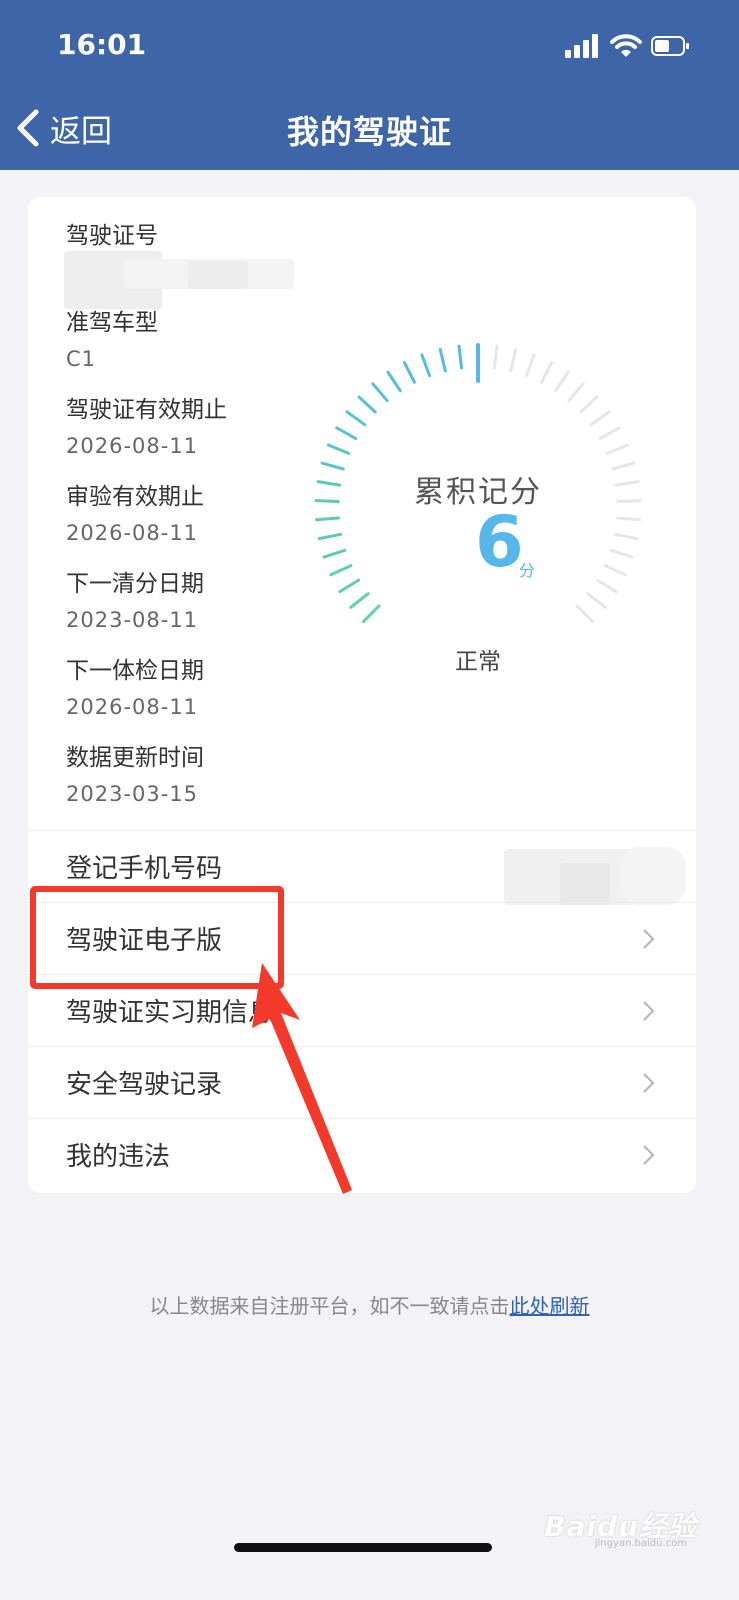 Image resolution: width=739 pixels, height=1600 pixels. I want to click on info-label: 准驾车型, so click(112, 323).